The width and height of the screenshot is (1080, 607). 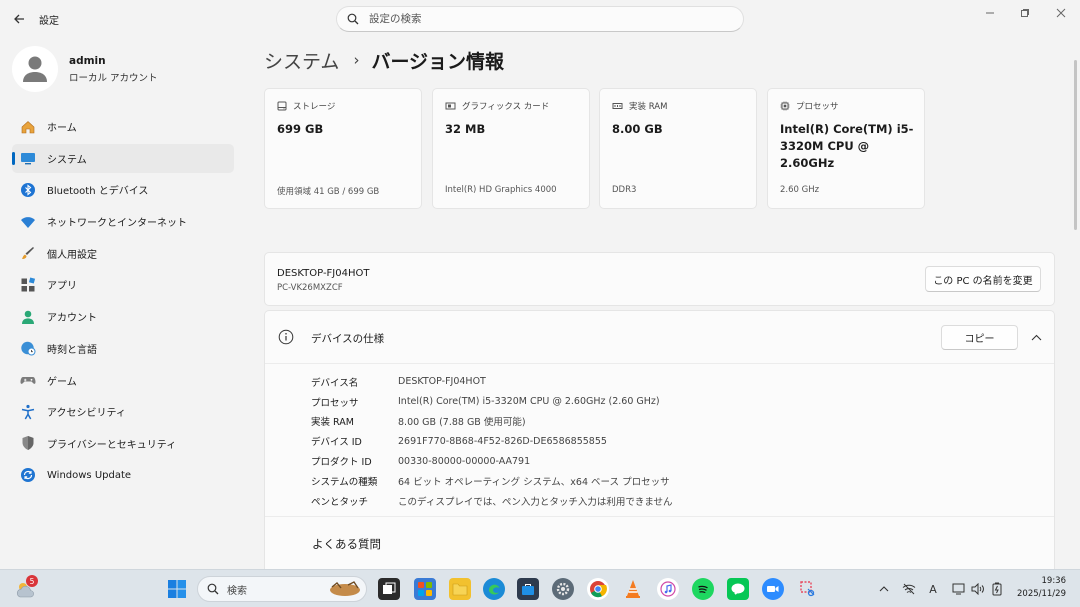 What do you see at coordinates (35, 69) in the screenshot?
I see `avatar` at bounding box center [35, 69].